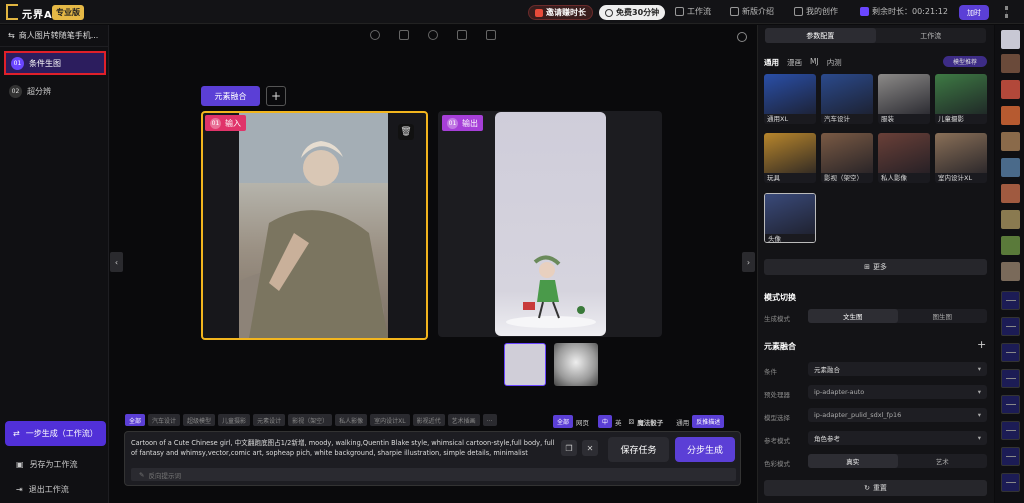 This screenshot has width=1024, height=503. I want to click on invite-button: 邀请赚时长, so click(560, 12).